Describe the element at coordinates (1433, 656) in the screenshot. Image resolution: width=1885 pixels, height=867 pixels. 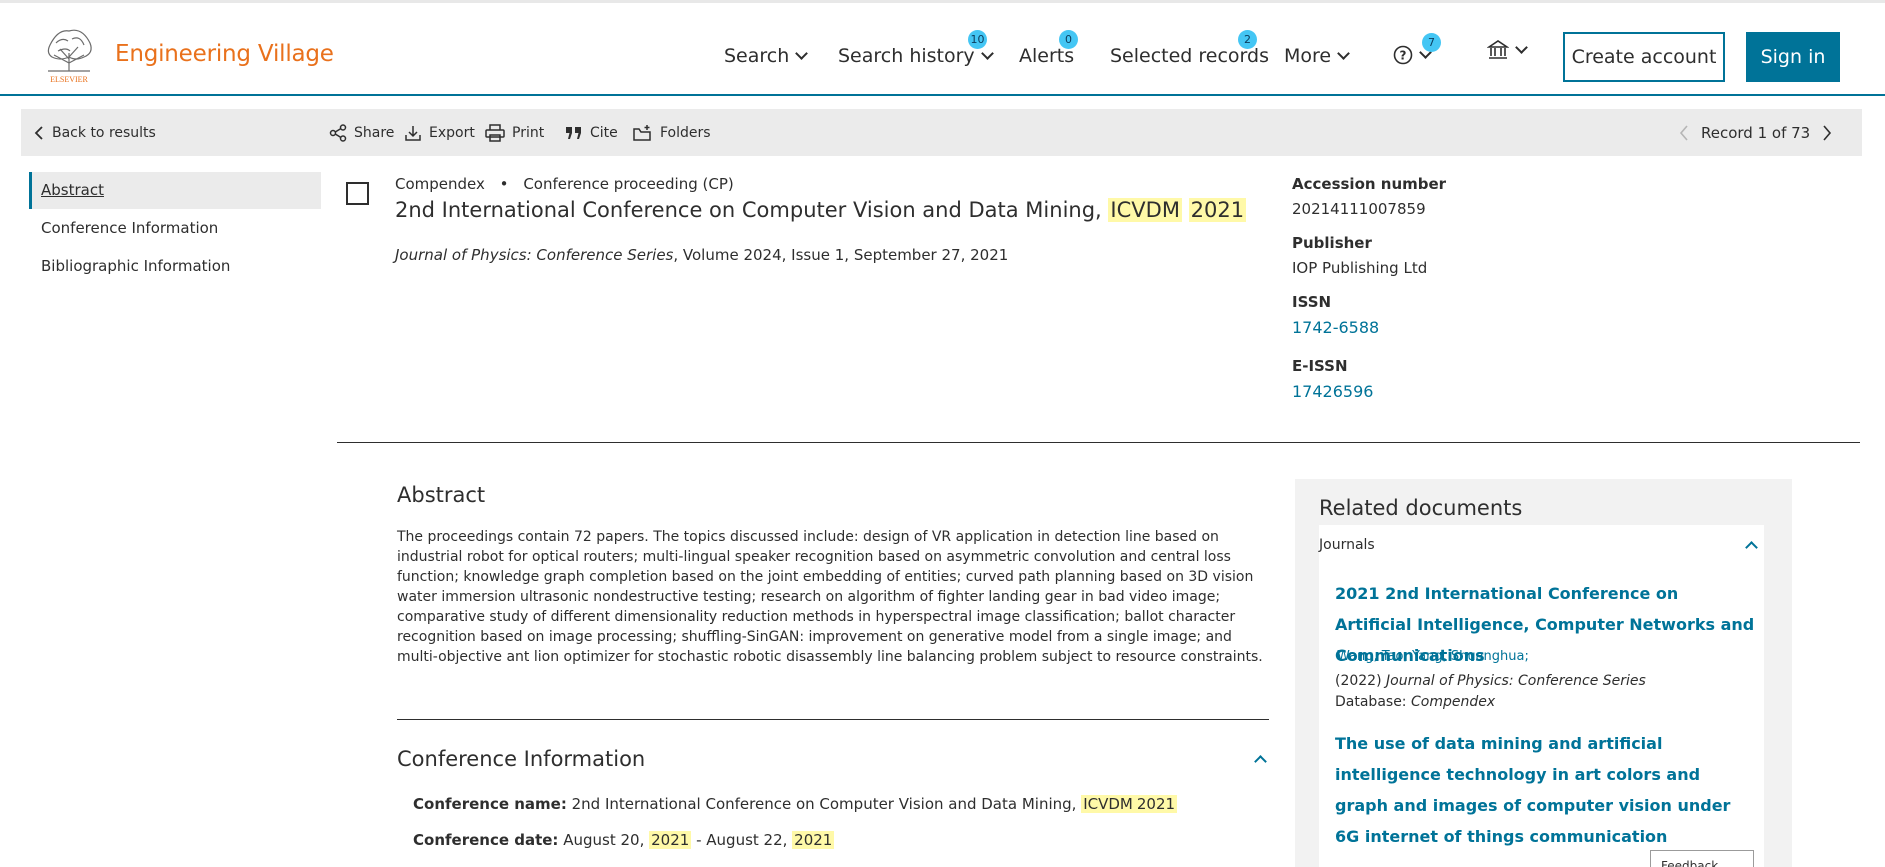
I see `related-doc-authors: Wang, Tao; Yang, Shuanghua;` at that location.